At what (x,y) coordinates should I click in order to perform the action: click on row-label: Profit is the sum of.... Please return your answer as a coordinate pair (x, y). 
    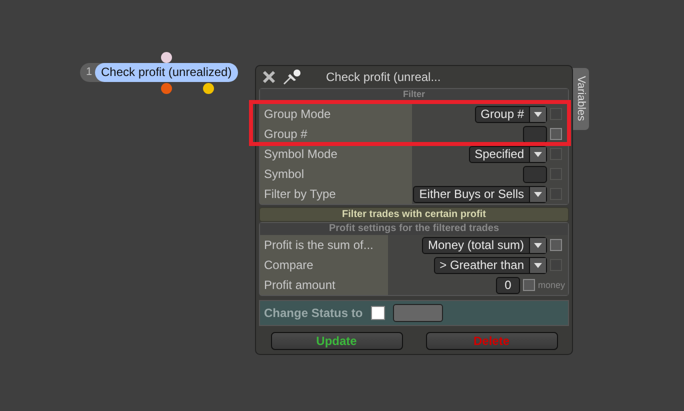
    Looking at the image, I should click on (324, 245).